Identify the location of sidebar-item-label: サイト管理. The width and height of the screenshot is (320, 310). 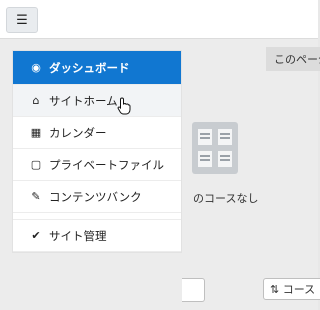
(78, 235).